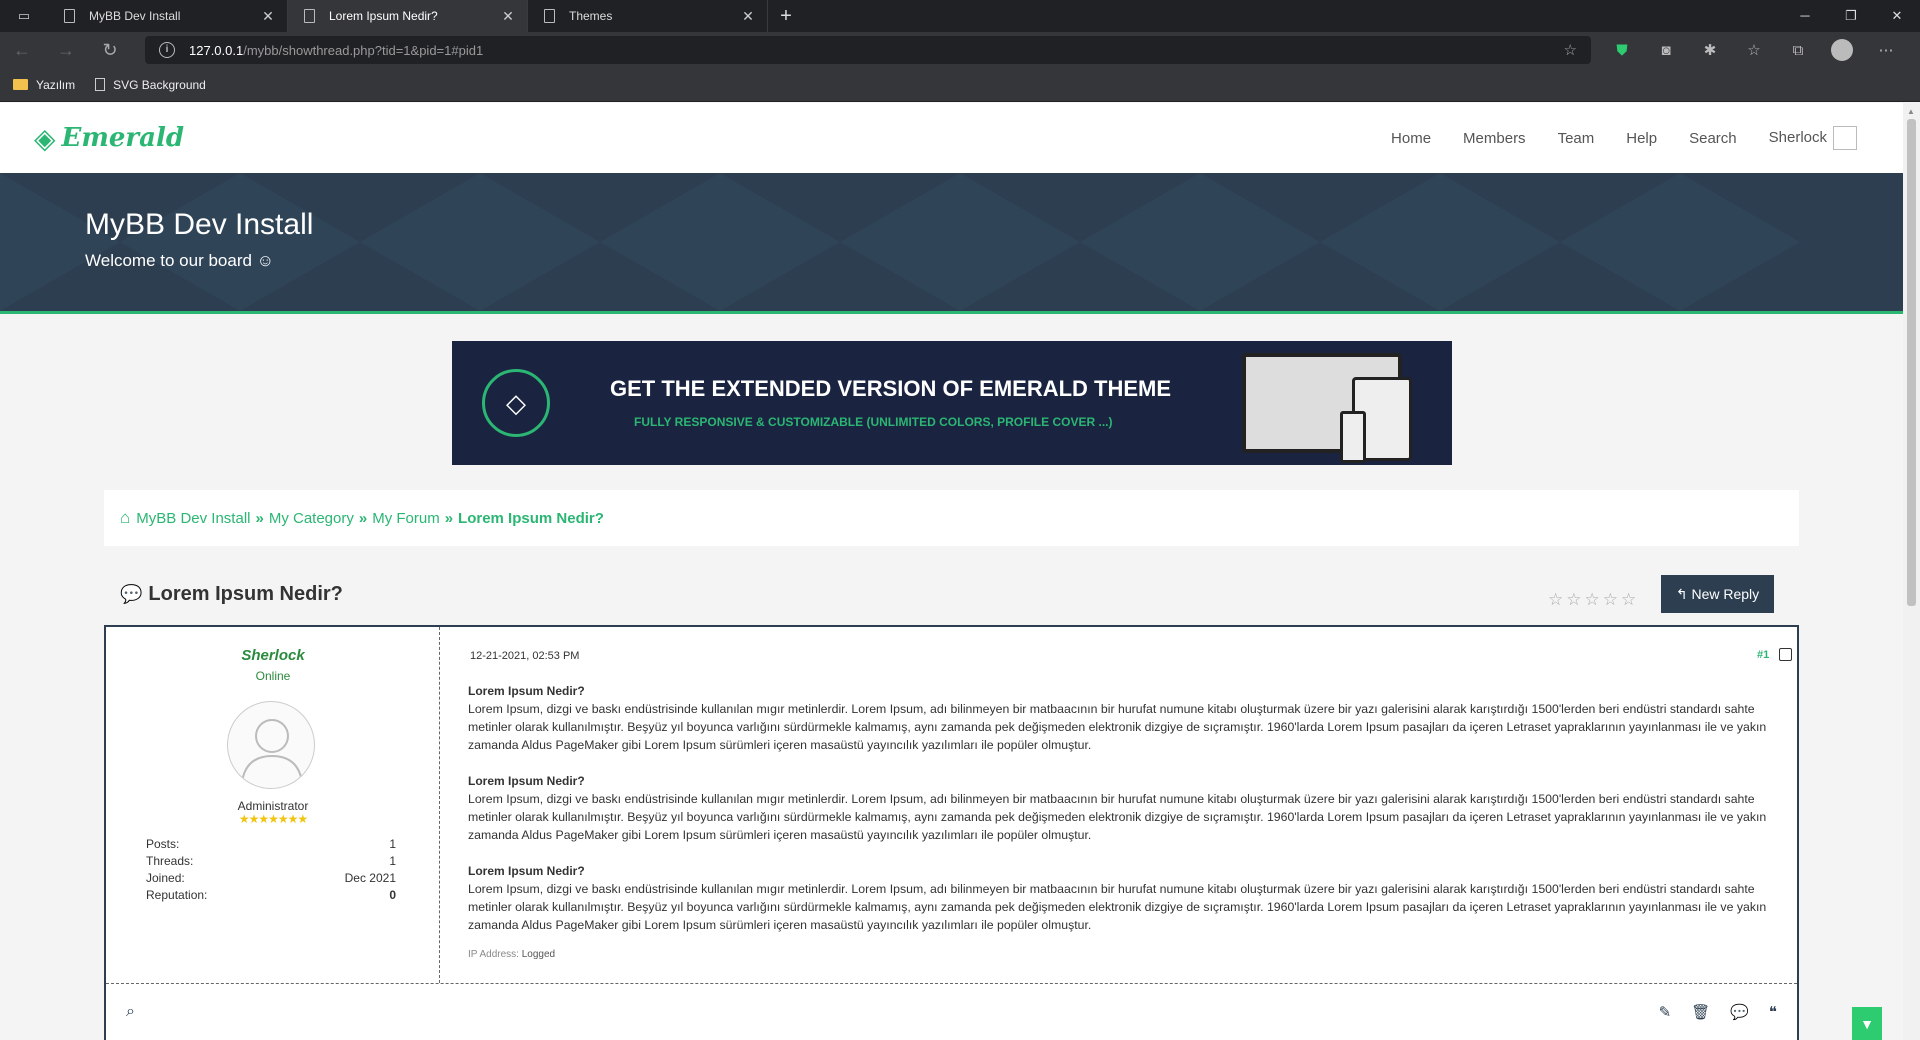 This screenshot has width=1920, height=1040. What do you see at coordinates (1713, 138) in the screenshot?
I see `menu-search: Search` at bounding box center [1713, 138].